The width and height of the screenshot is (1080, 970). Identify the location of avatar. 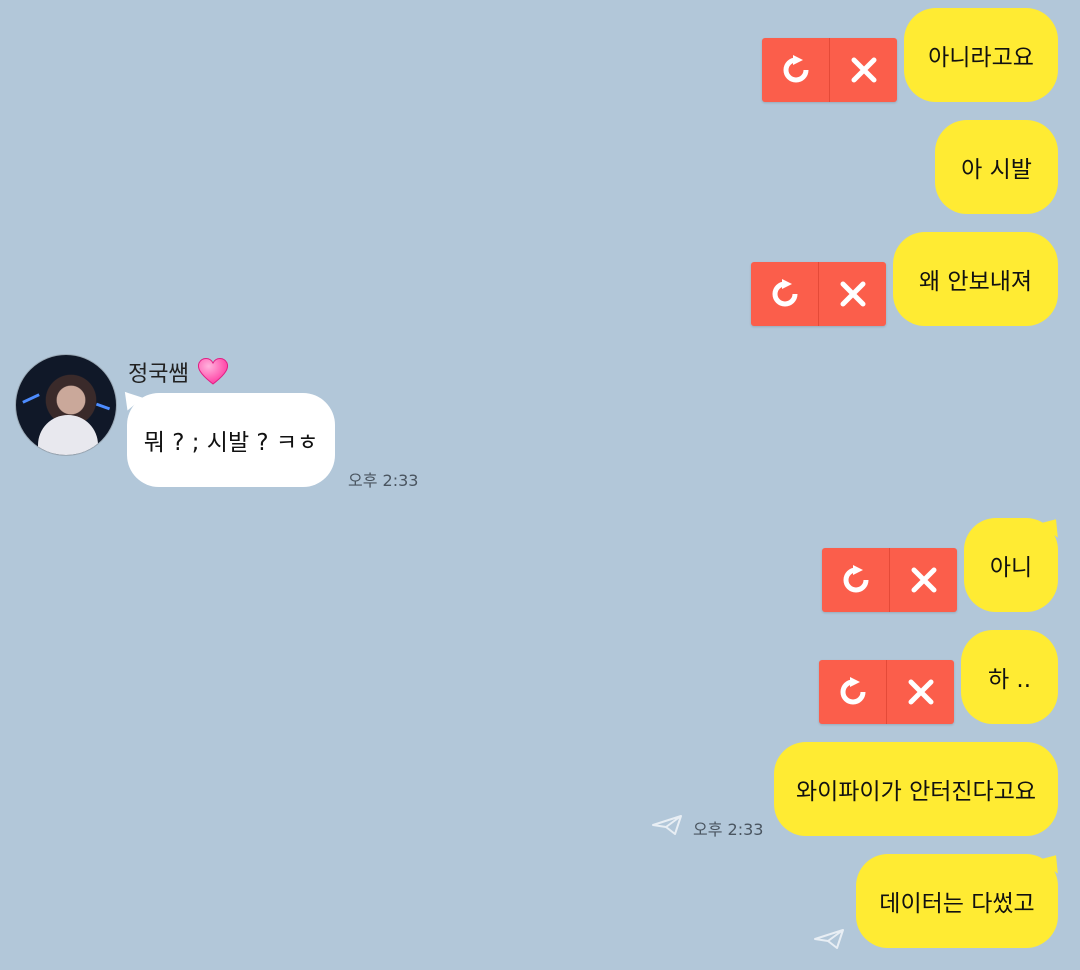
(66, 405).